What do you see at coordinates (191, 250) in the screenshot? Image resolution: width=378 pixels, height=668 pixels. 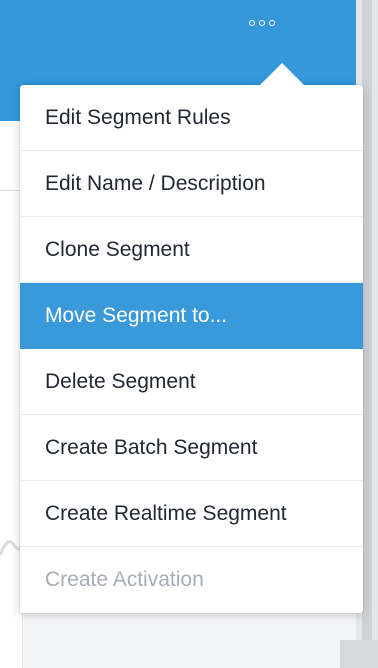 I see `menu-item-clone-segment: Clone Segment` at bounding box center [191, 250].